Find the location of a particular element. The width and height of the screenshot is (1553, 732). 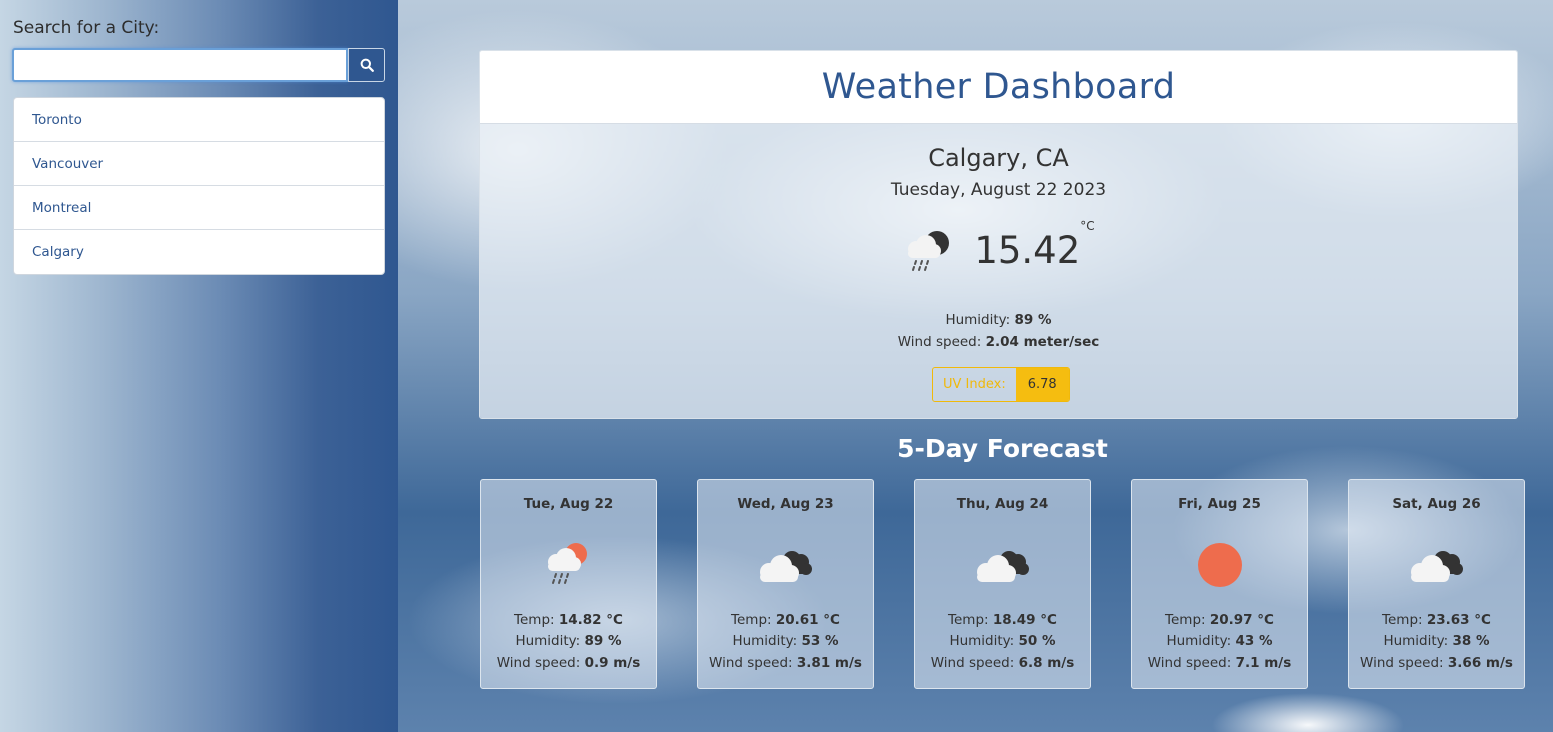

forecast-humidity: Humidity: 53 % is located at coordinates (785, 641).